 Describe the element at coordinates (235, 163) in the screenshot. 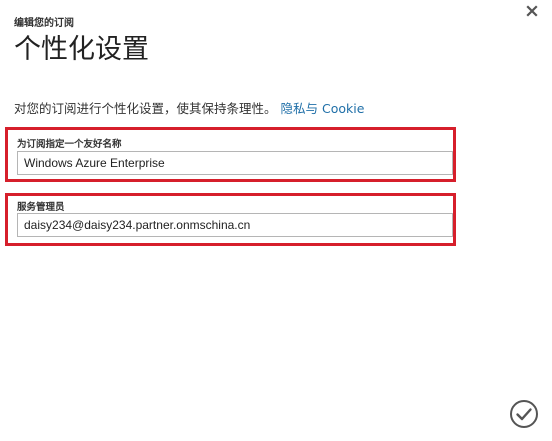

I see `friendly-name-input` at that location.